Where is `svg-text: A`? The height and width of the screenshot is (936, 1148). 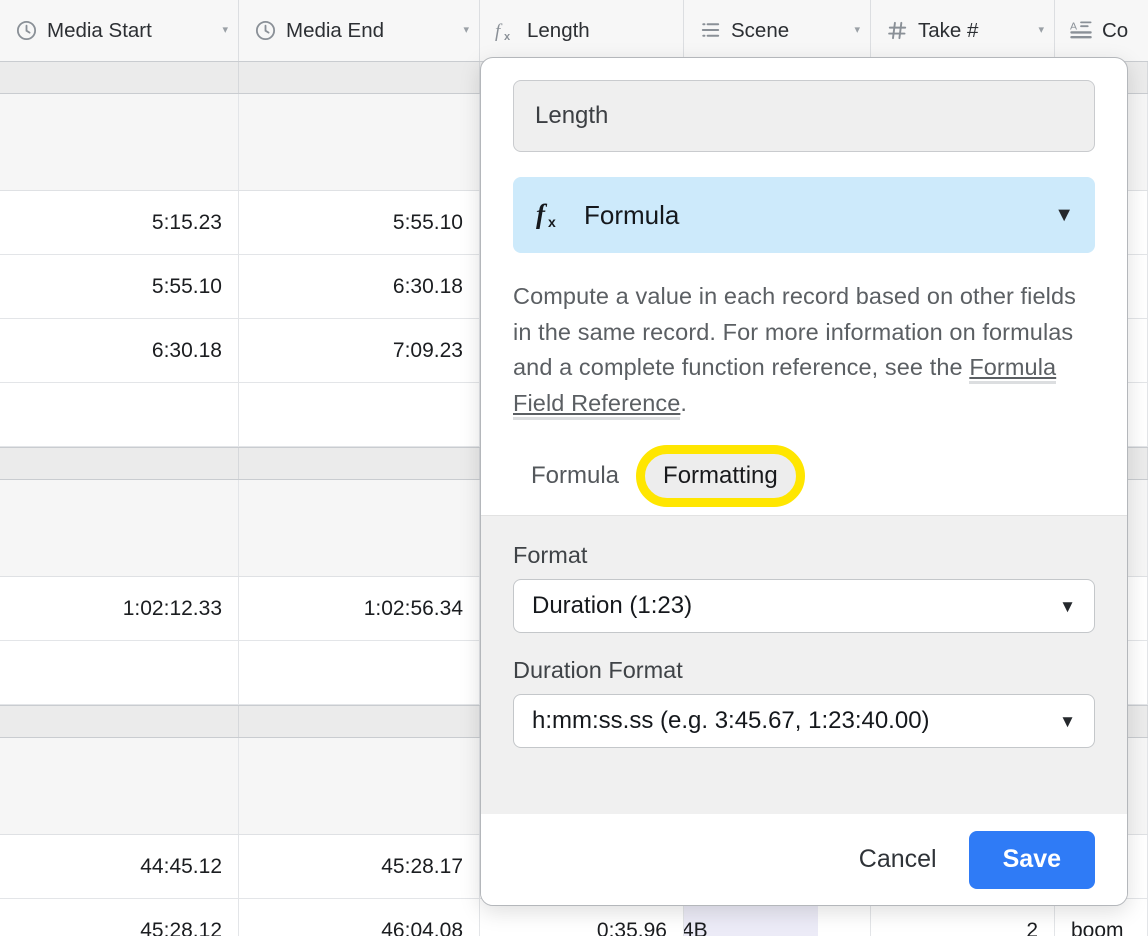 svg-text: A is located at coordinates (1073, 27).